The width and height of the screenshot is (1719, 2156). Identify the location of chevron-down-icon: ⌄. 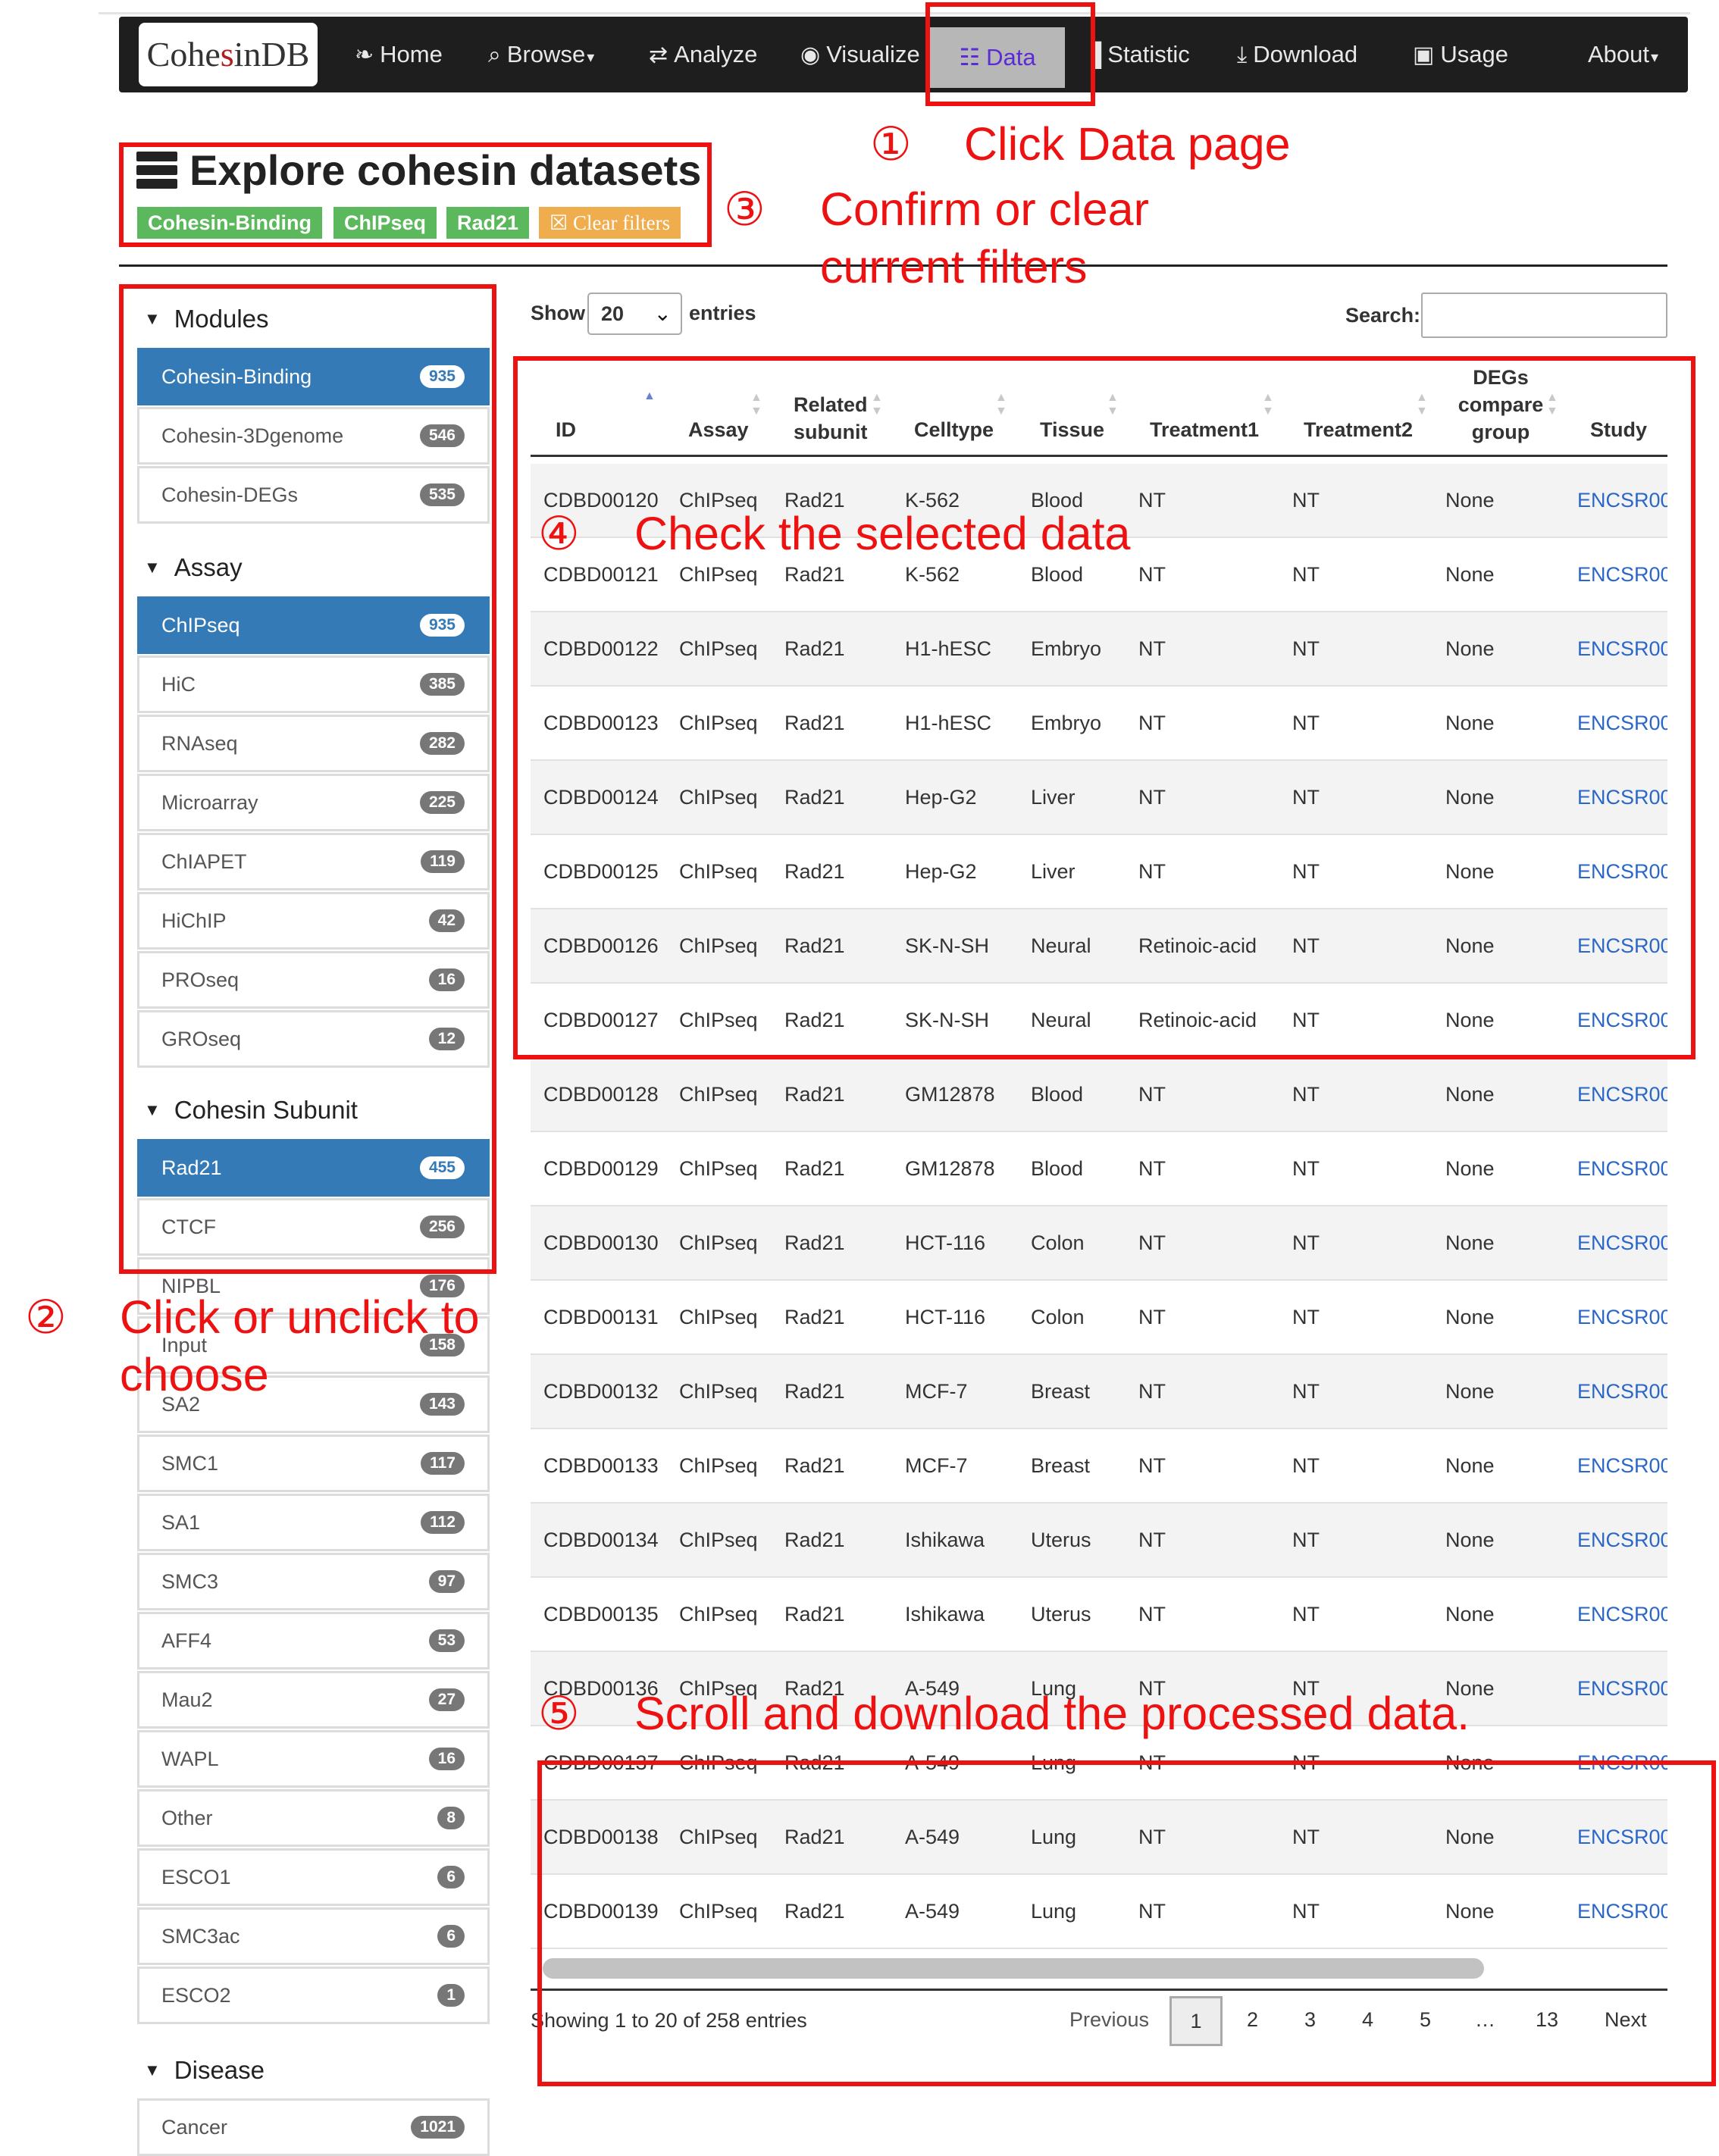
(662, 314).